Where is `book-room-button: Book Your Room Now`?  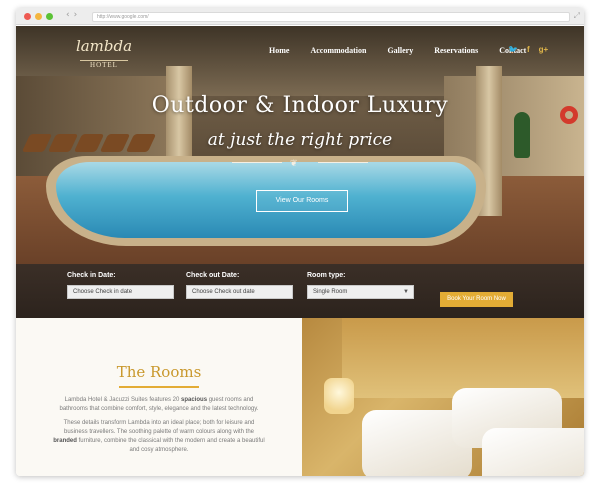
book-room-button: Book Your Room Now is located at coordinates (476, 299).